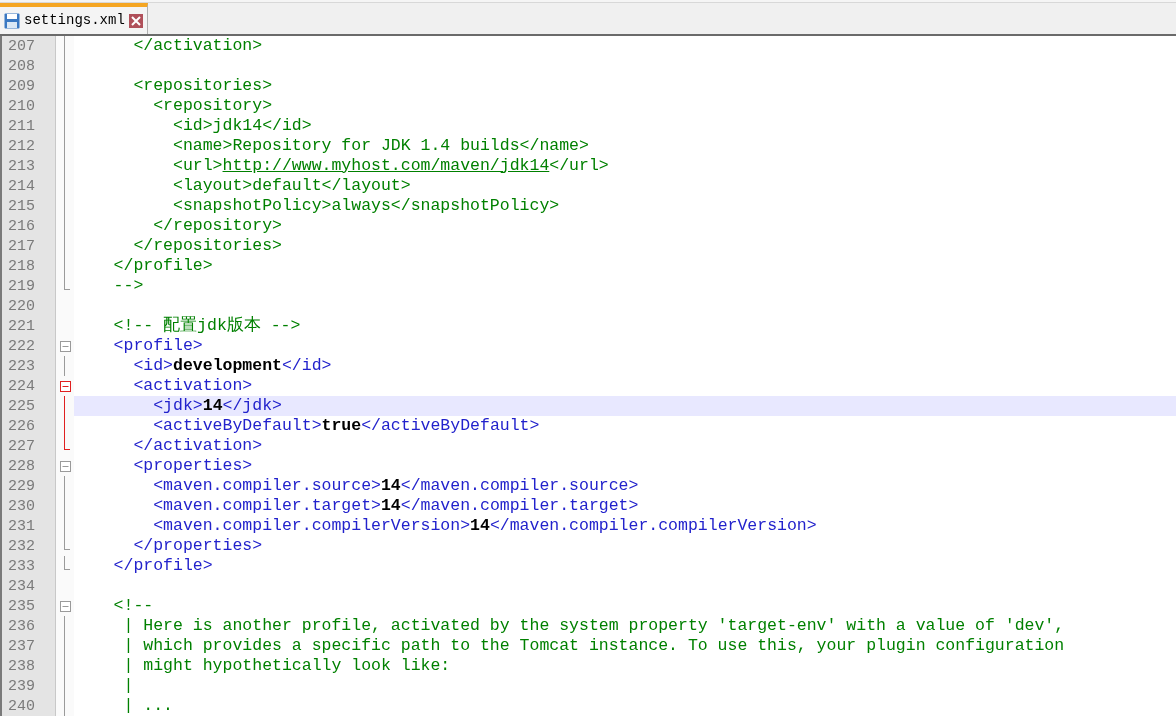 The image size is (1176, 716). What do you see at coordinates (390, 166) in the screenshot?
I see `code-line: <url>http://www.myhost.com/maven/jdk14</url>` at bounding box center [390, 166].